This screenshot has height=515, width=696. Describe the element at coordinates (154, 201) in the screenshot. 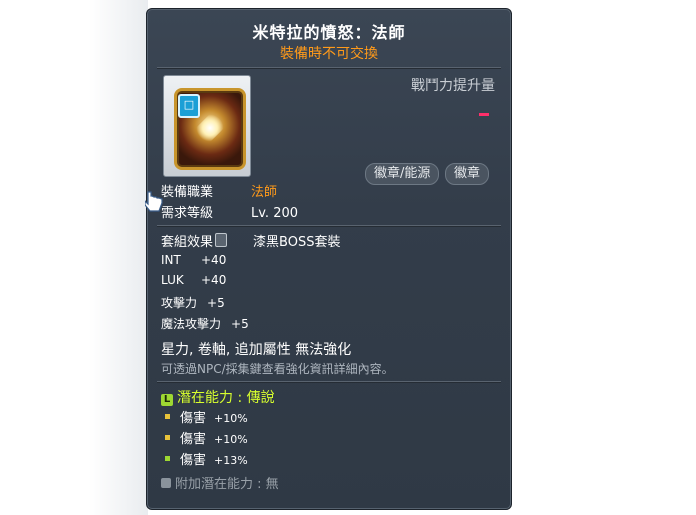

I see `hand-cursor-icon` at that location.